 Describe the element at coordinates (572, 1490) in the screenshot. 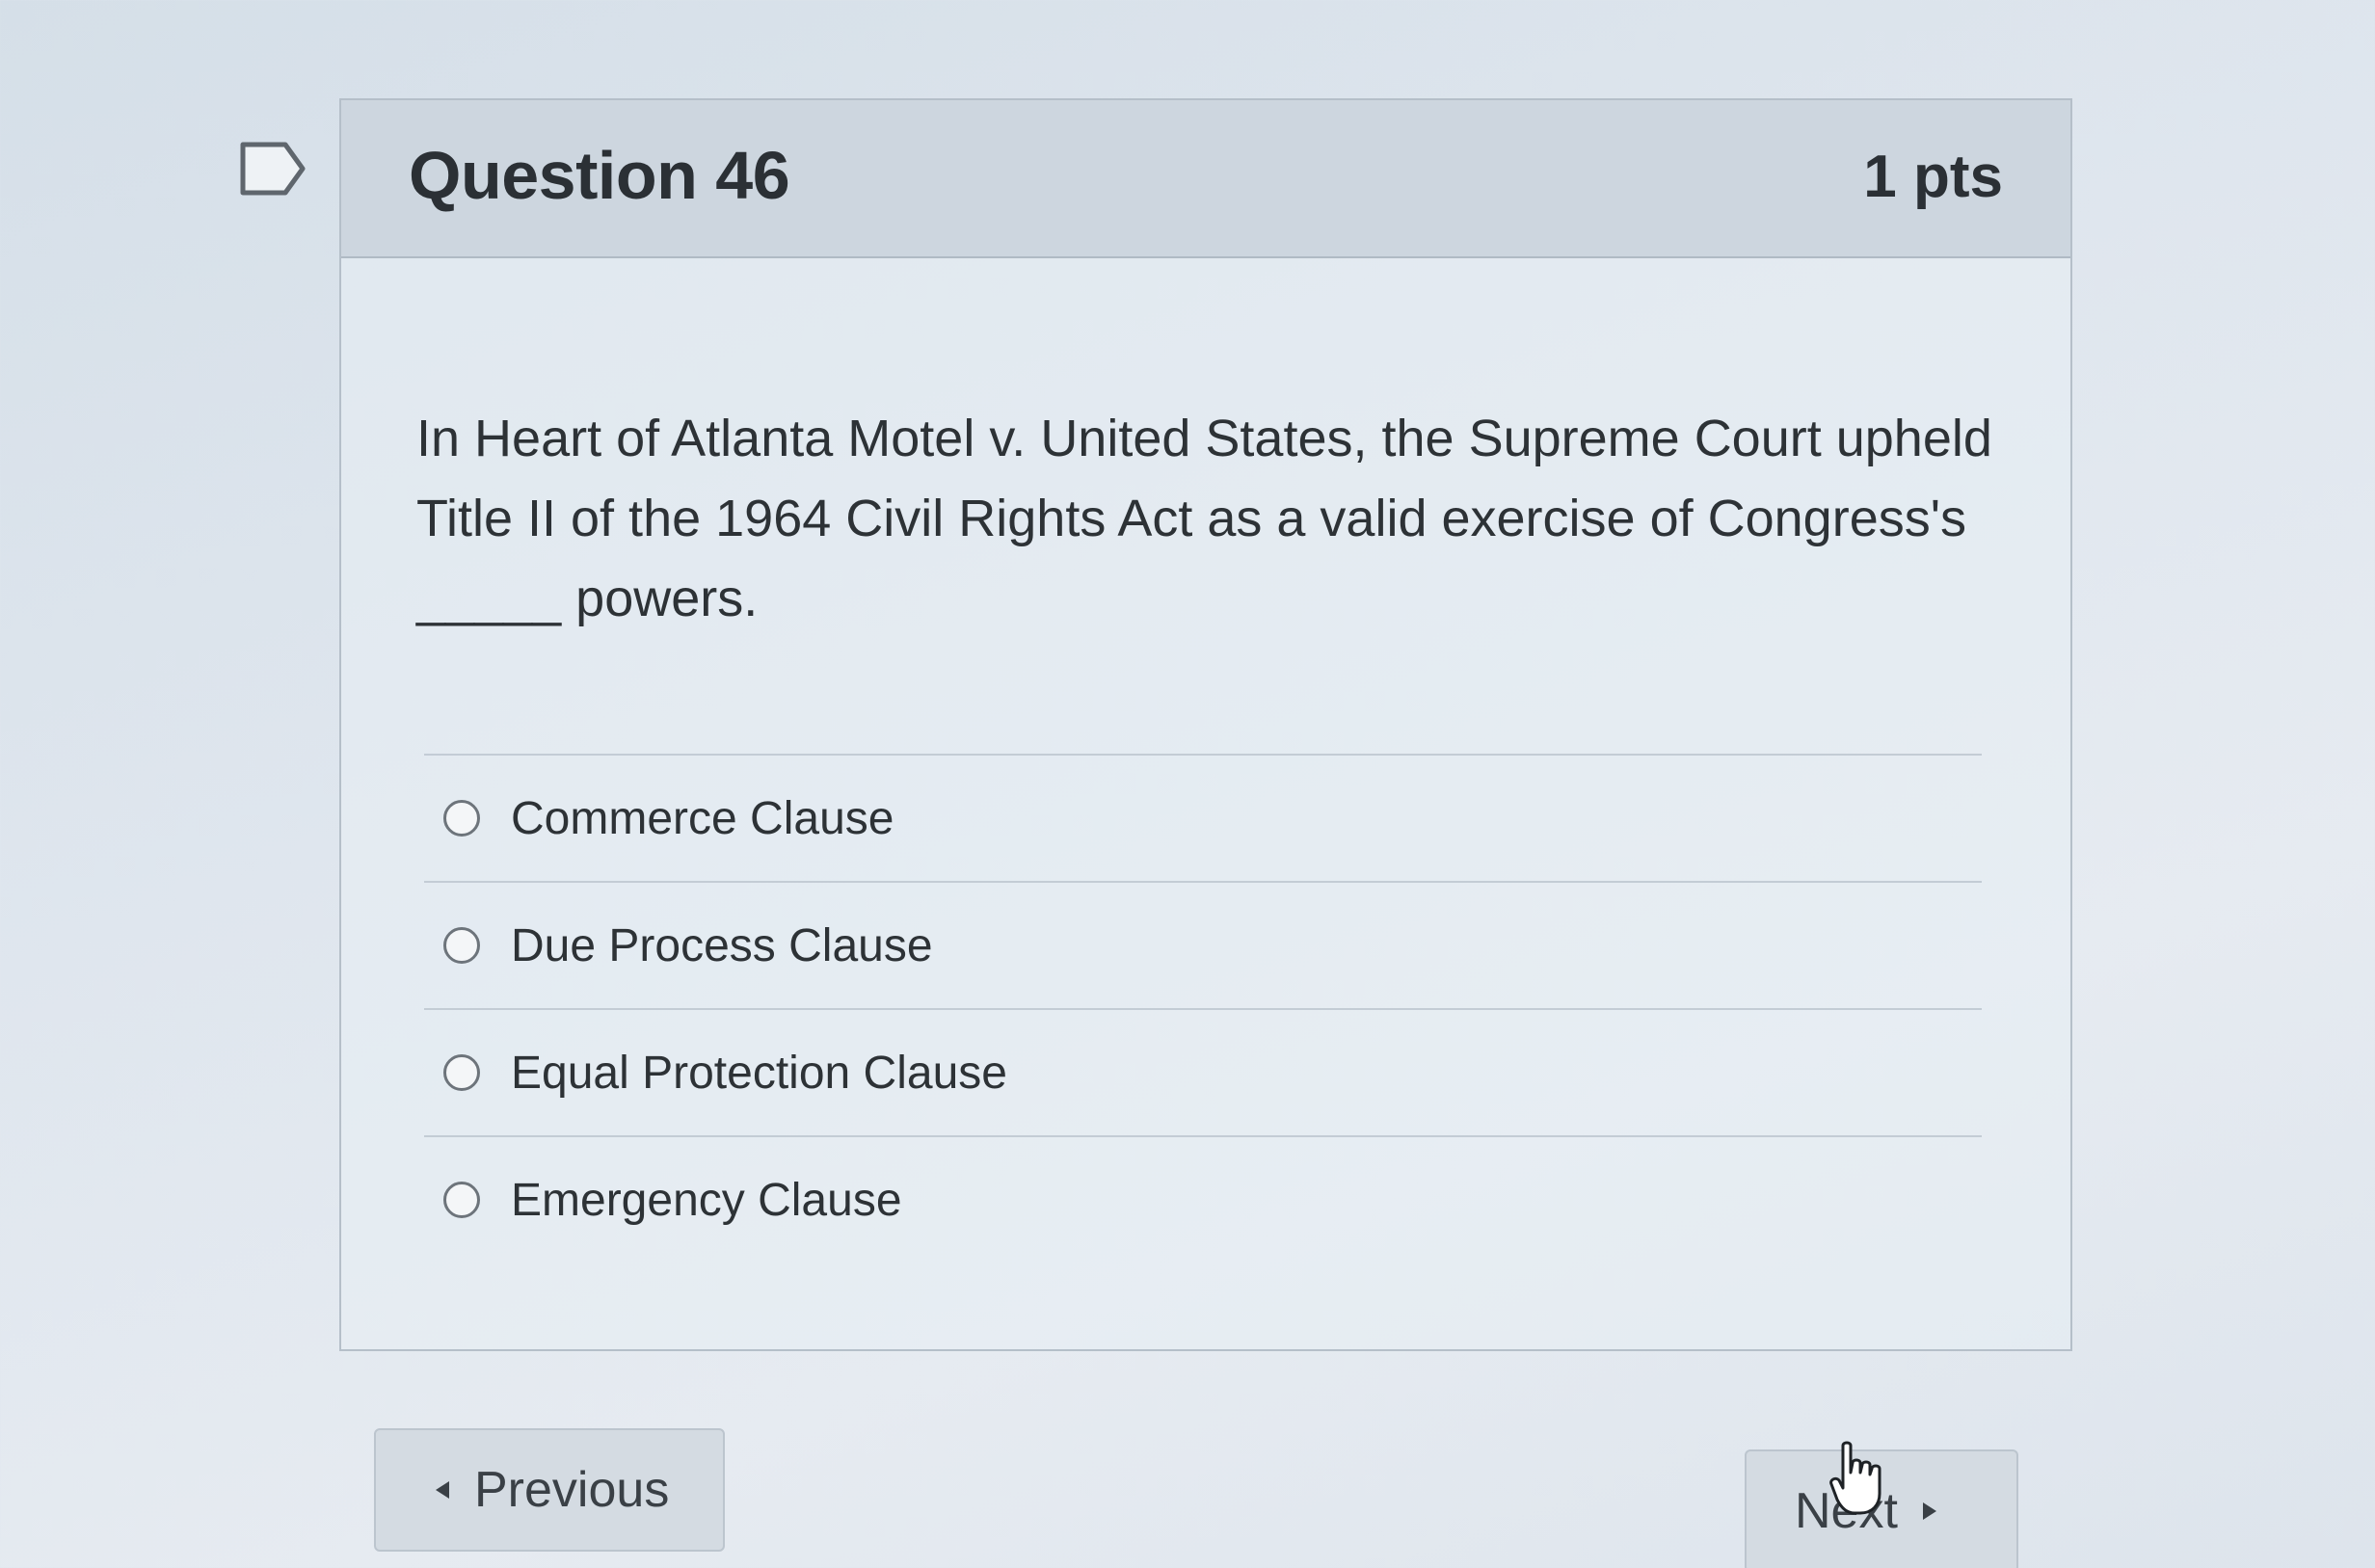

I see `previous-label: Previous` at that location.